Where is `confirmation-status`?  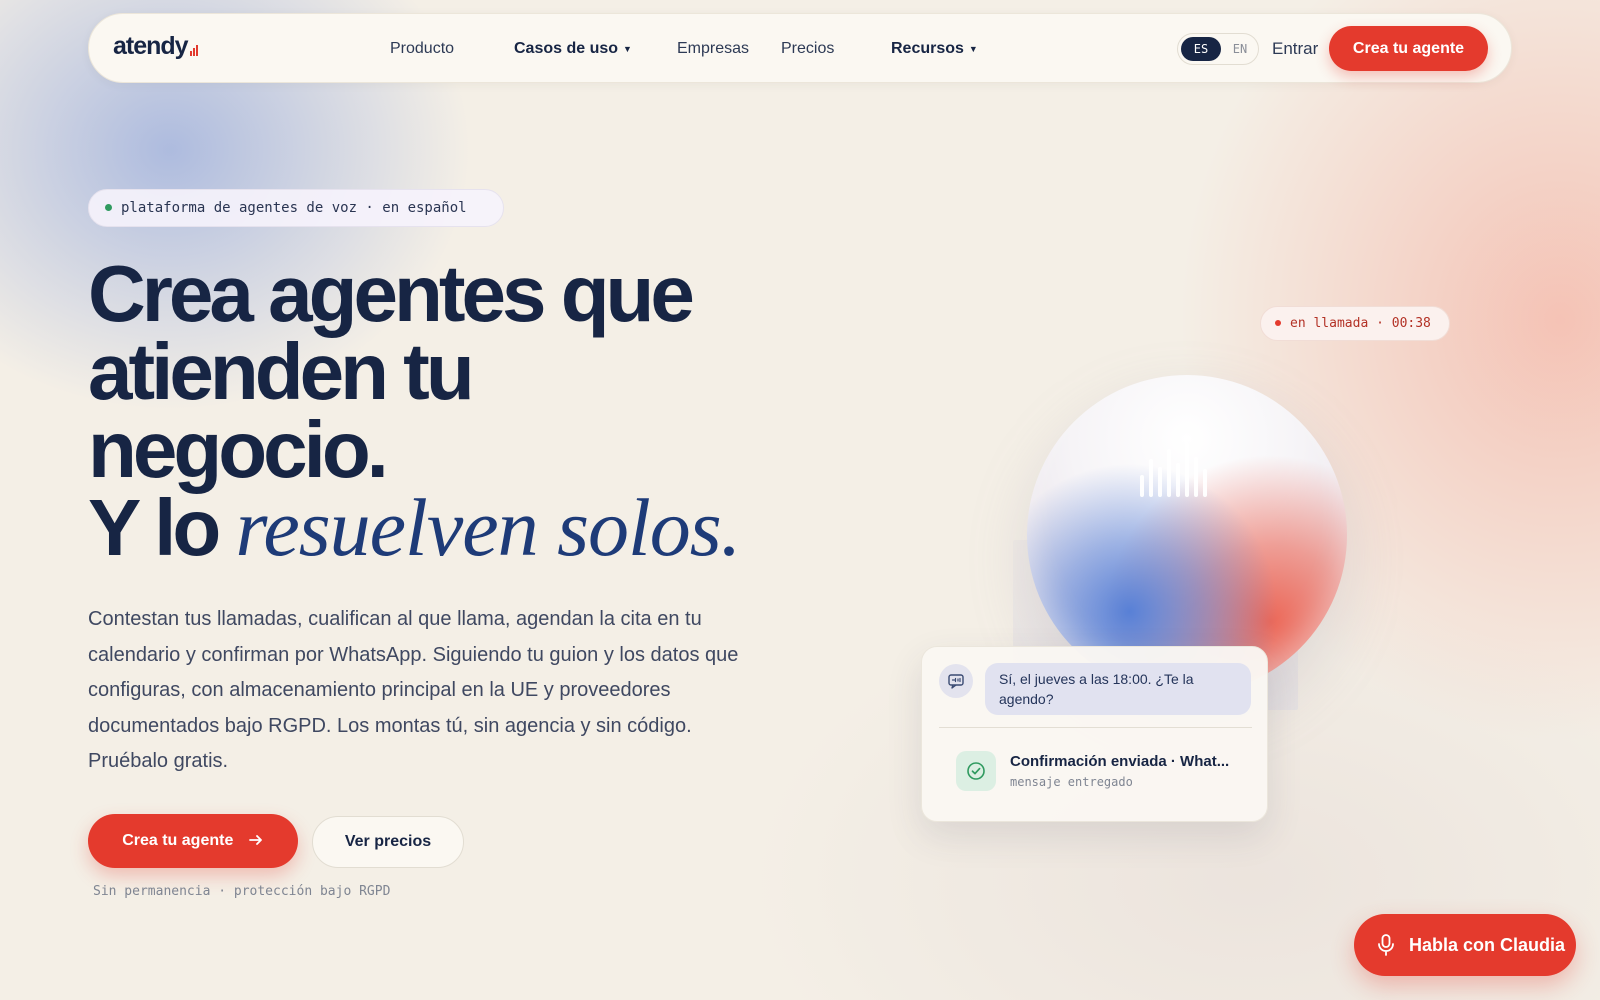
confirmation-status is located at coordinates (976, 771).